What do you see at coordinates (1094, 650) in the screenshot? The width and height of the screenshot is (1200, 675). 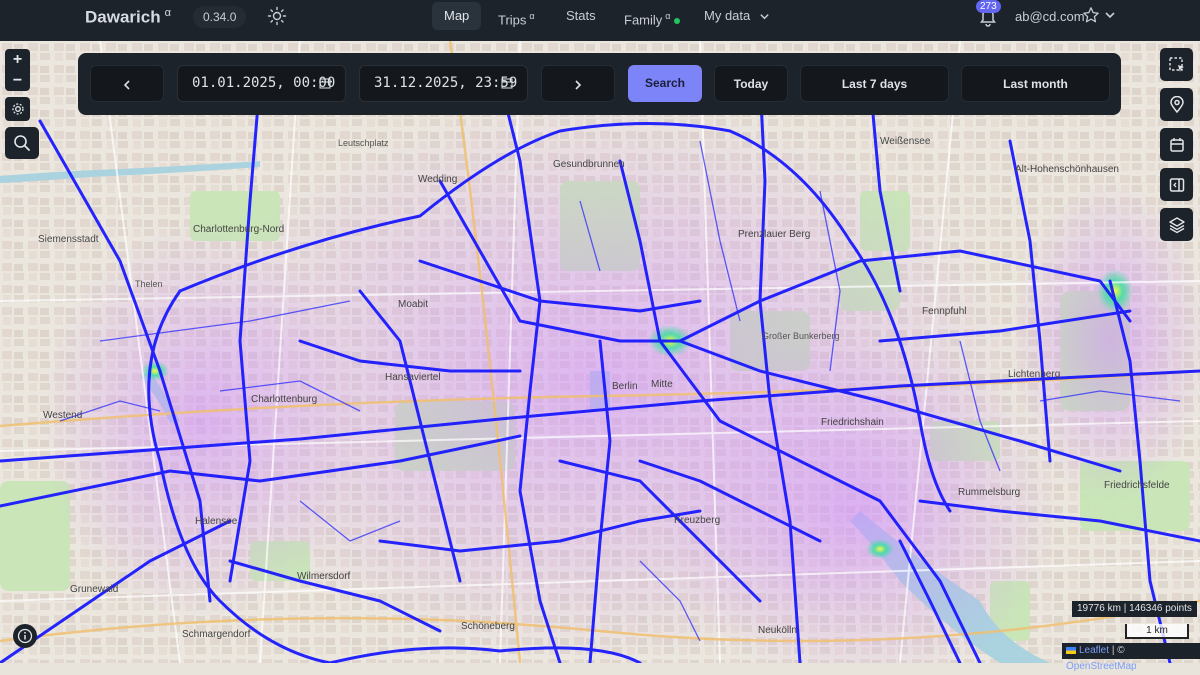 I see `leaflet-link: Leaflet` at bounding box center [1094, 650].